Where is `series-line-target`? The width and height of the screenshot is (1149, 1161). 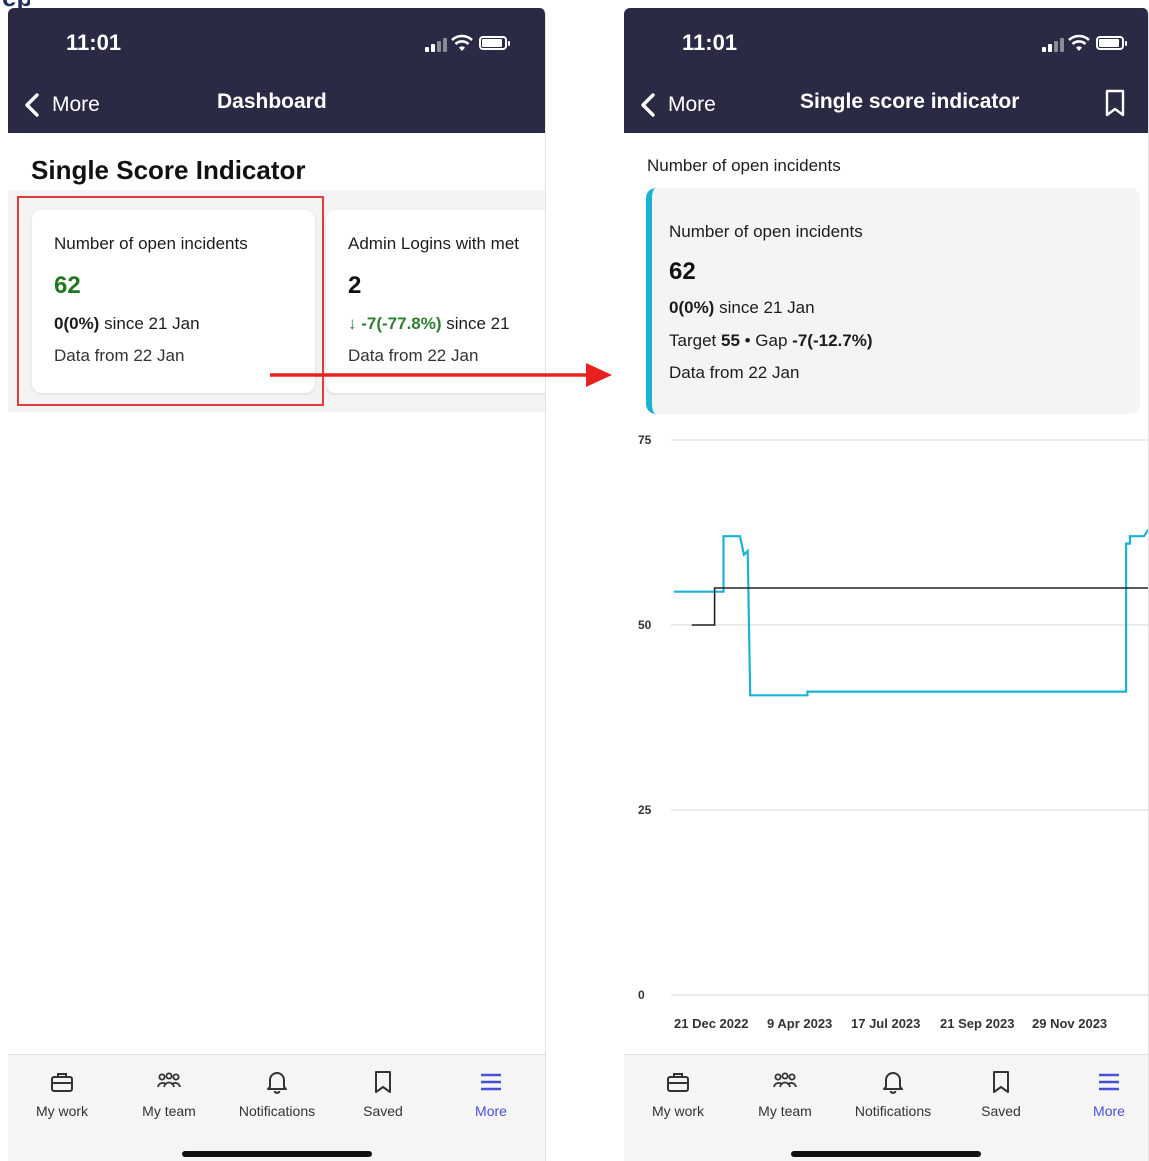 series-line-target is located at coordinates (919, 606).